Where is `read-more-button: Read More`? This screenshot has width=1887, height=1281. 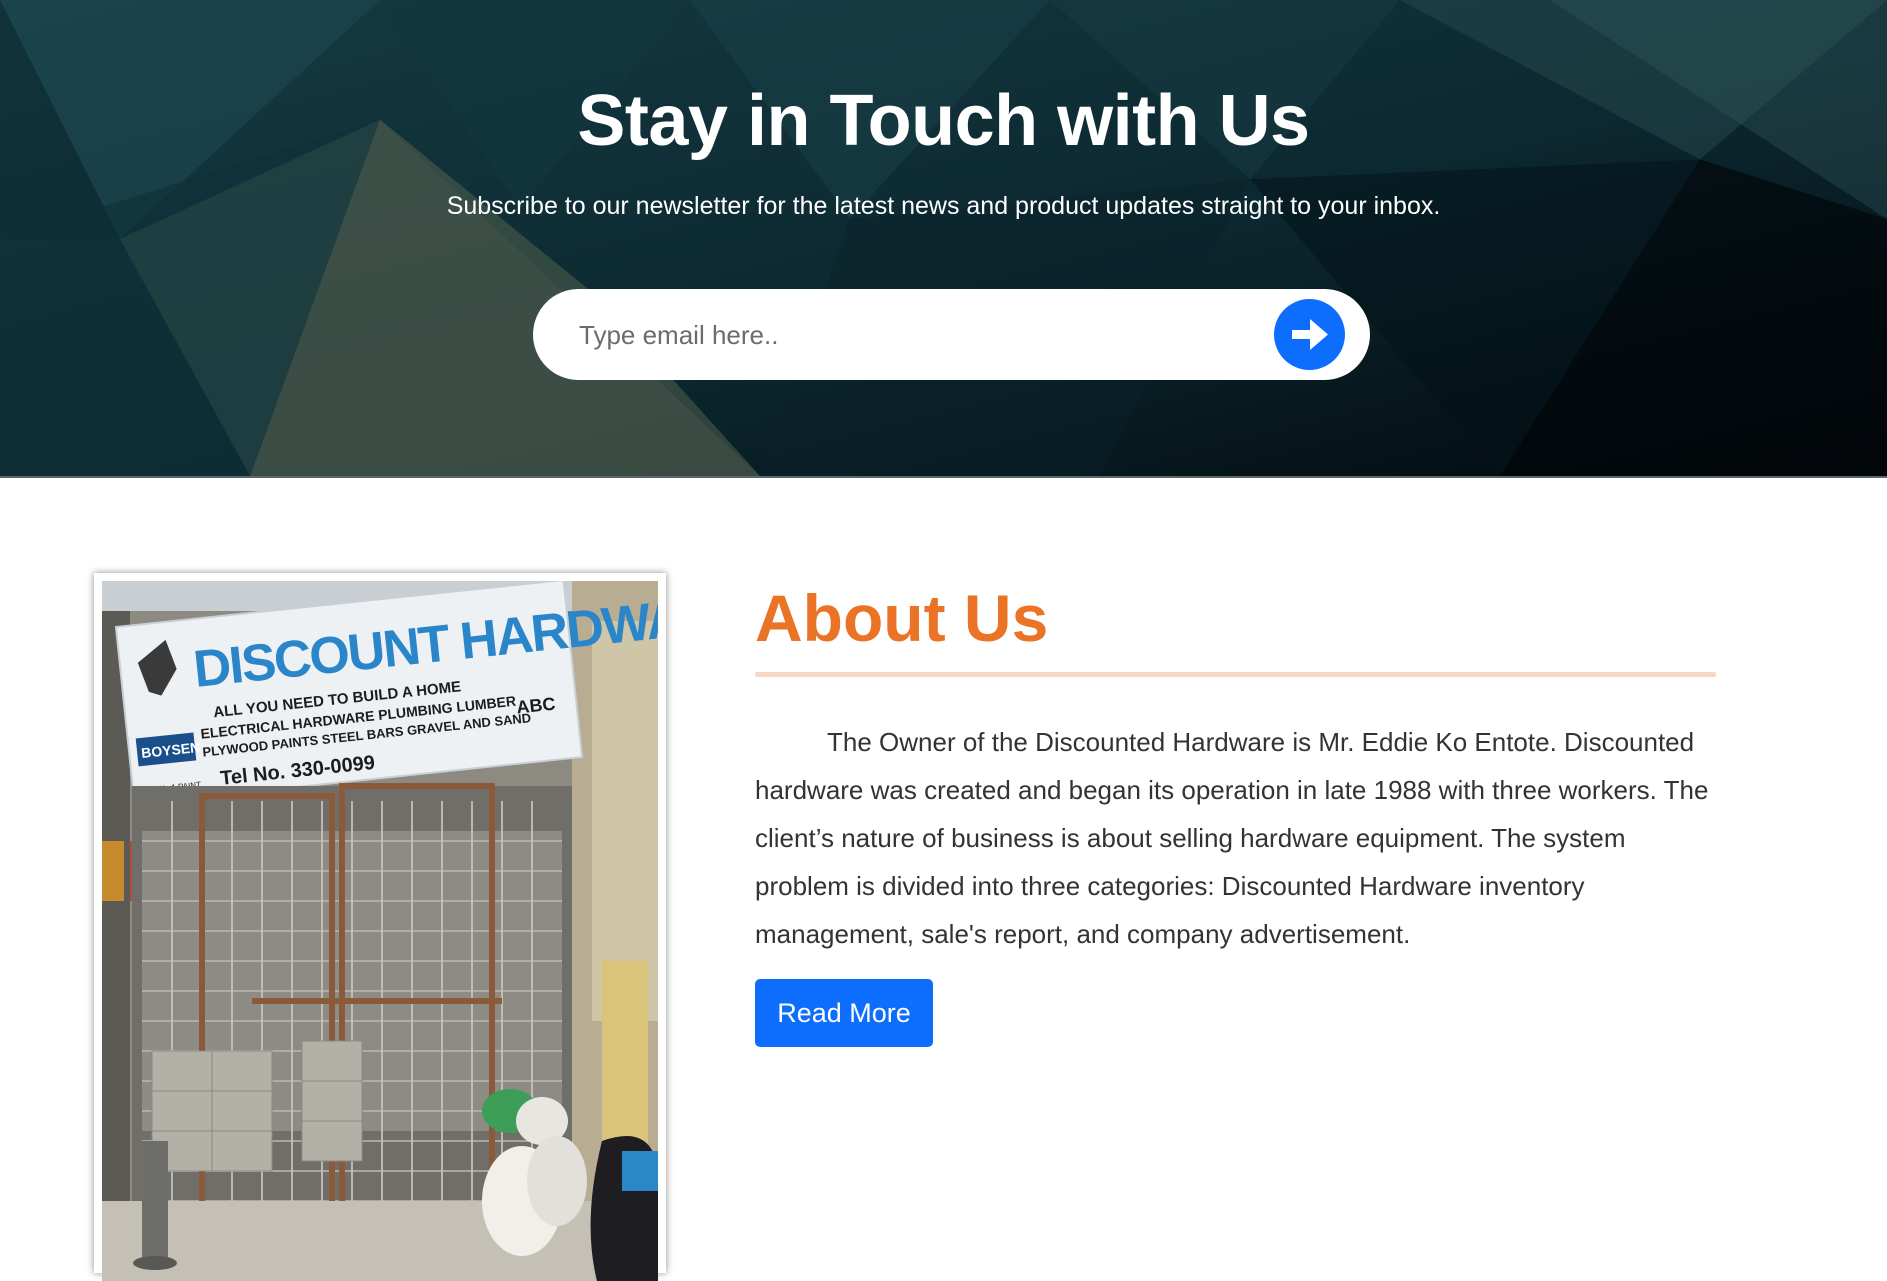 read-more-button: Read More is located at coordinates (844, 1013).